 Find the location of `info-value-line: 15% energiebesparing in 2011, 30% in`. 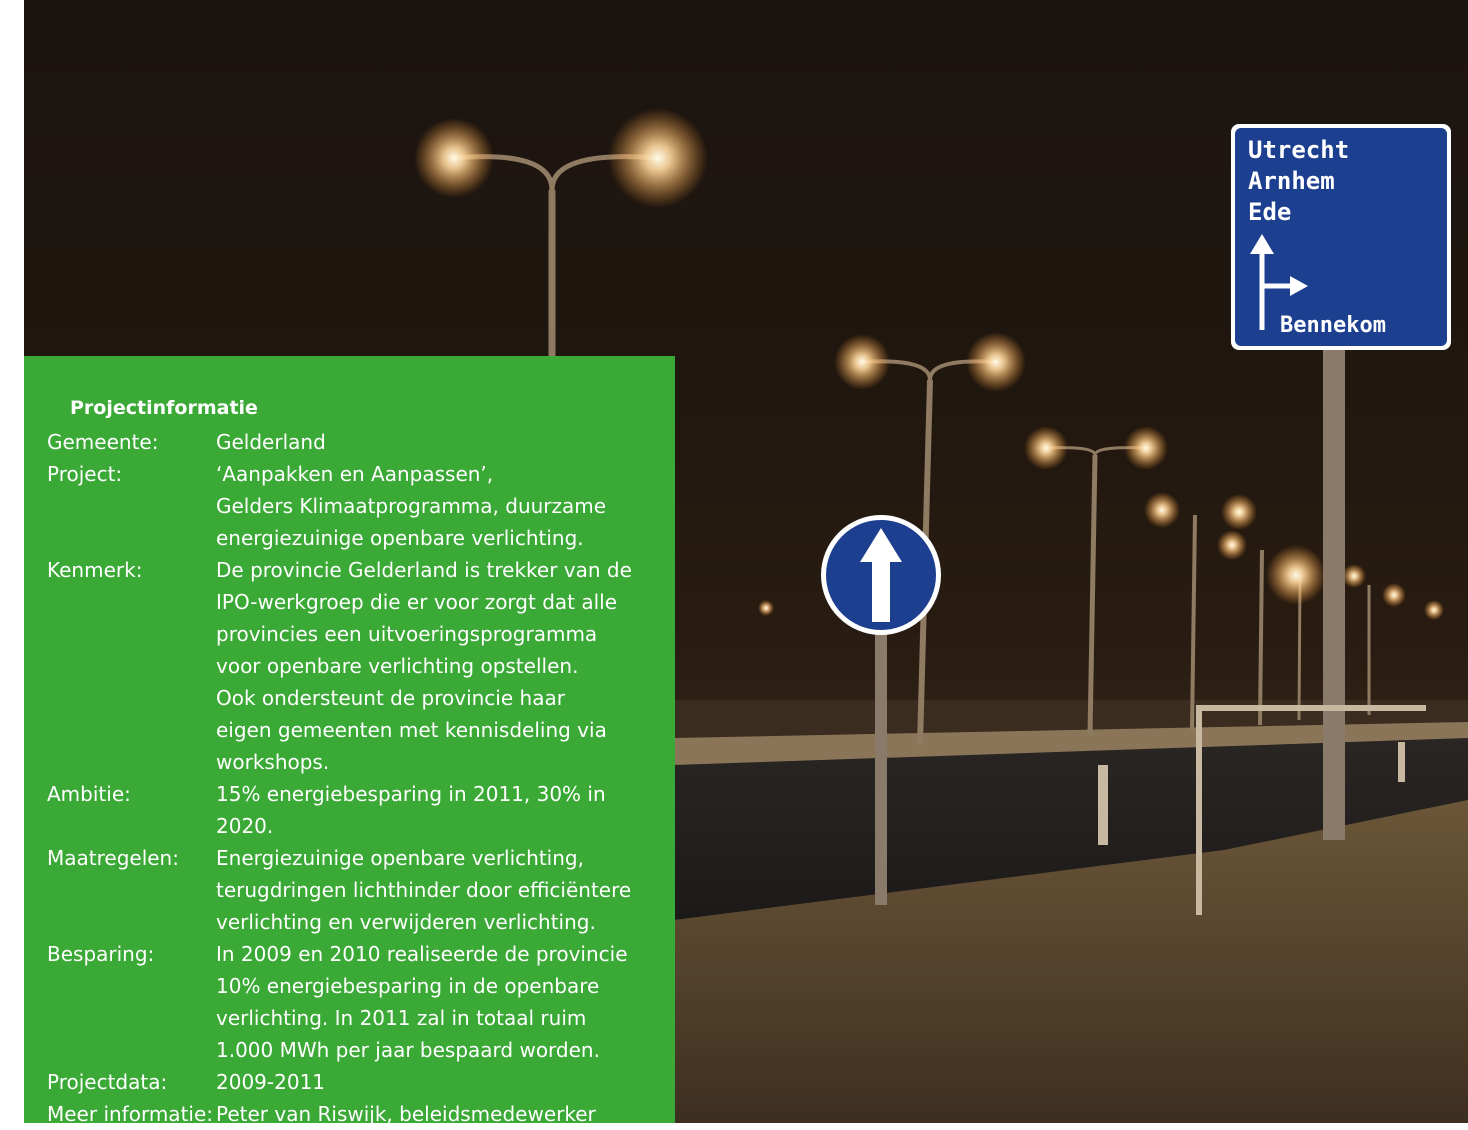

info-value-line: 15% energiebesparing in 2011, 30% in is located at coordinates (411, 794).